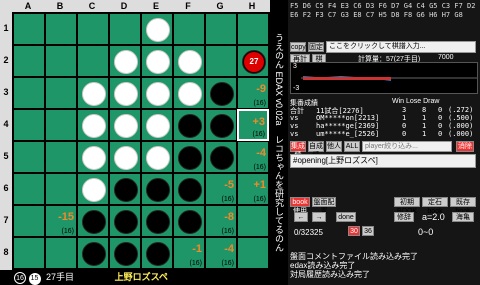  What do you see at coordinates (61, 125) in the screenshot?
I see `board-cell-b4` at bounding box center [61, 125].